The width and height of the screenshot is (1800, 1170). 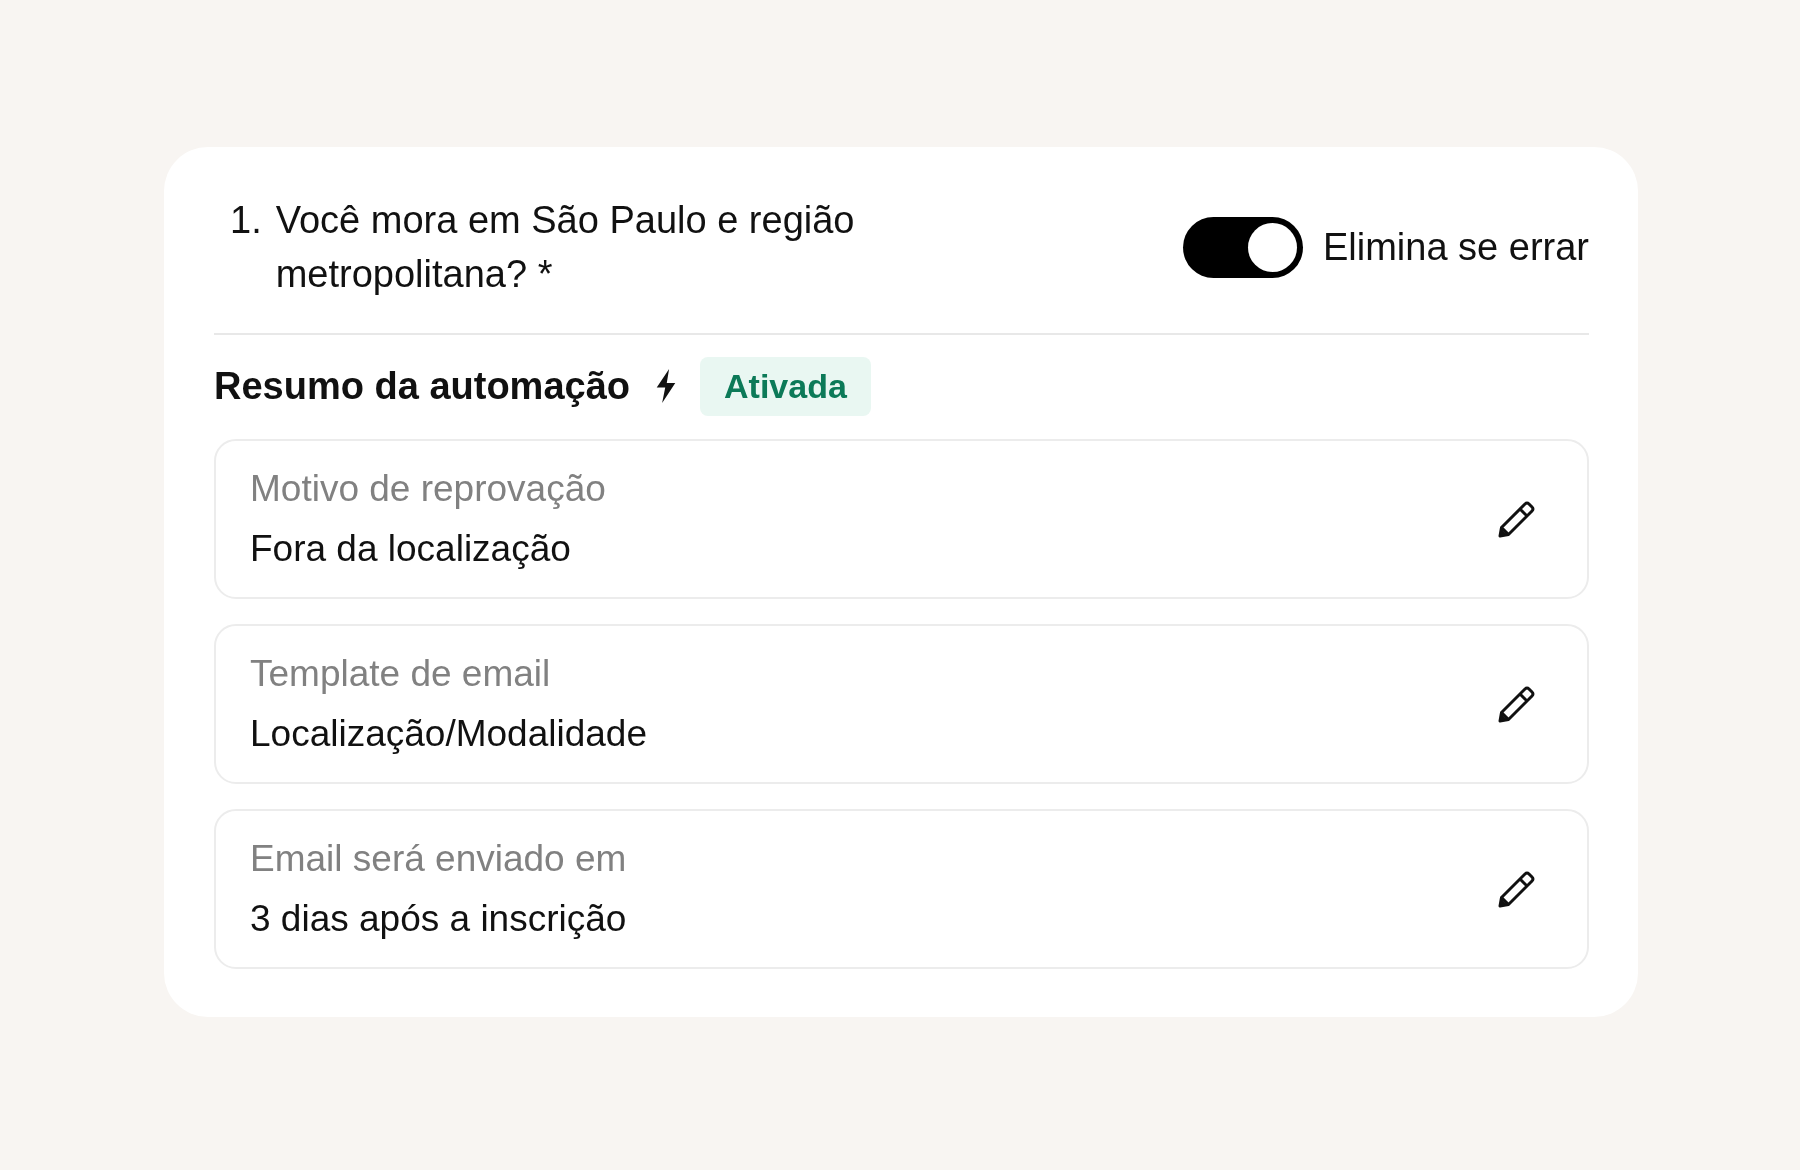 What do you see at coordinates (565, 247) in the screenshot?
I see `question-text: Você mora em São Paulo e região metropolitana? *` at bounding box center [565, 247].